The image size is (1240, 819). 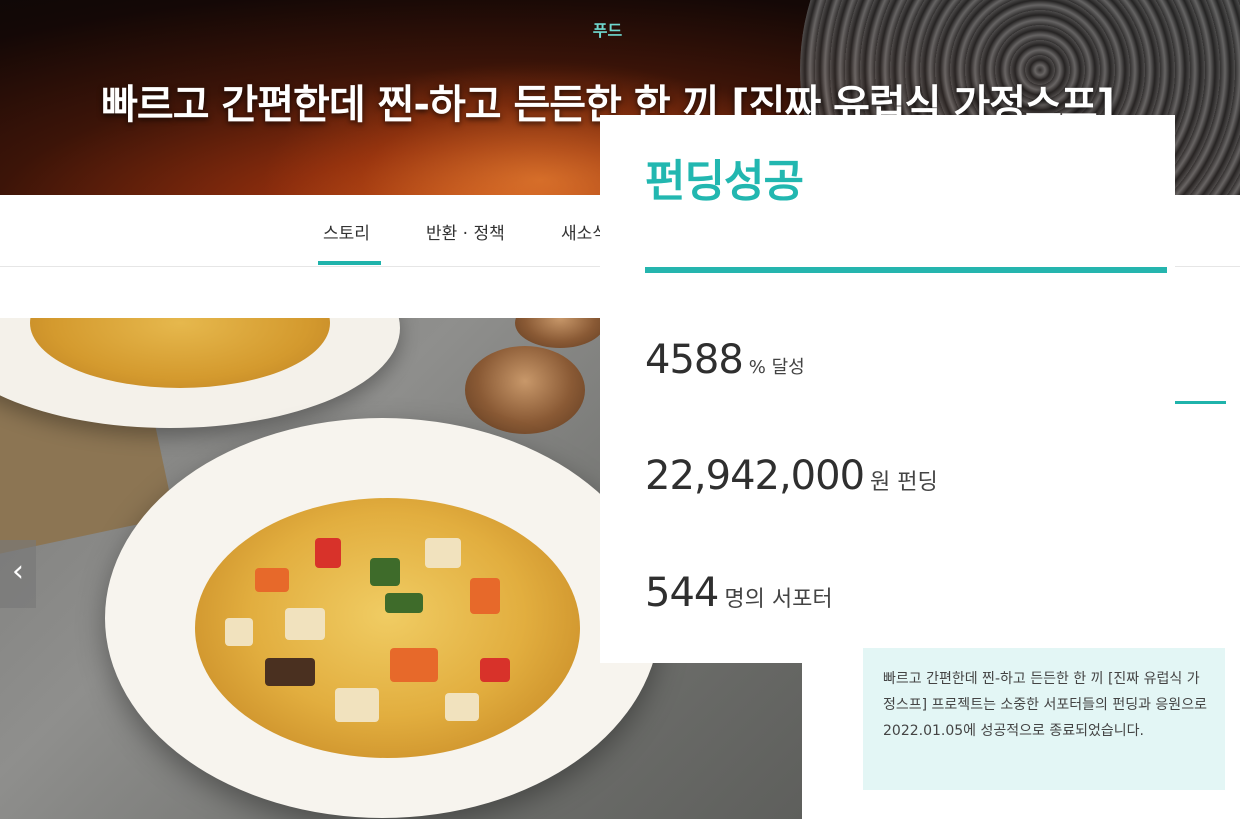 What do you see at coordinates (904, 482) in the screenshot?
I see `funding-amount-unit: 원 펀딩` at bounding box center [904, 482].